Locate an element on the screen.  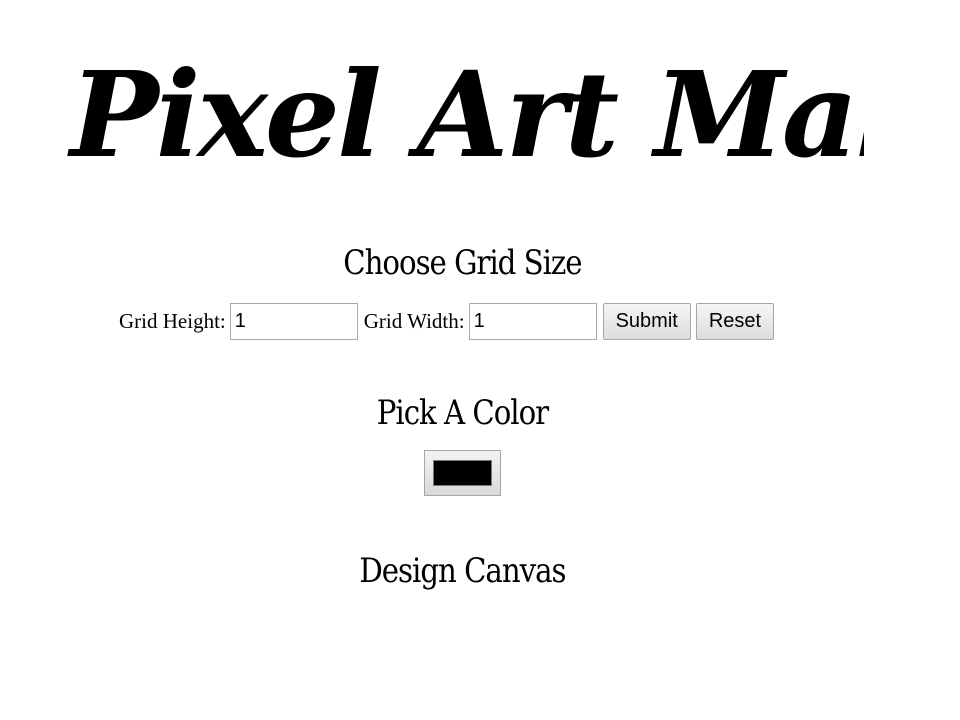
grid-width-input is located at coordinates (532, 321).